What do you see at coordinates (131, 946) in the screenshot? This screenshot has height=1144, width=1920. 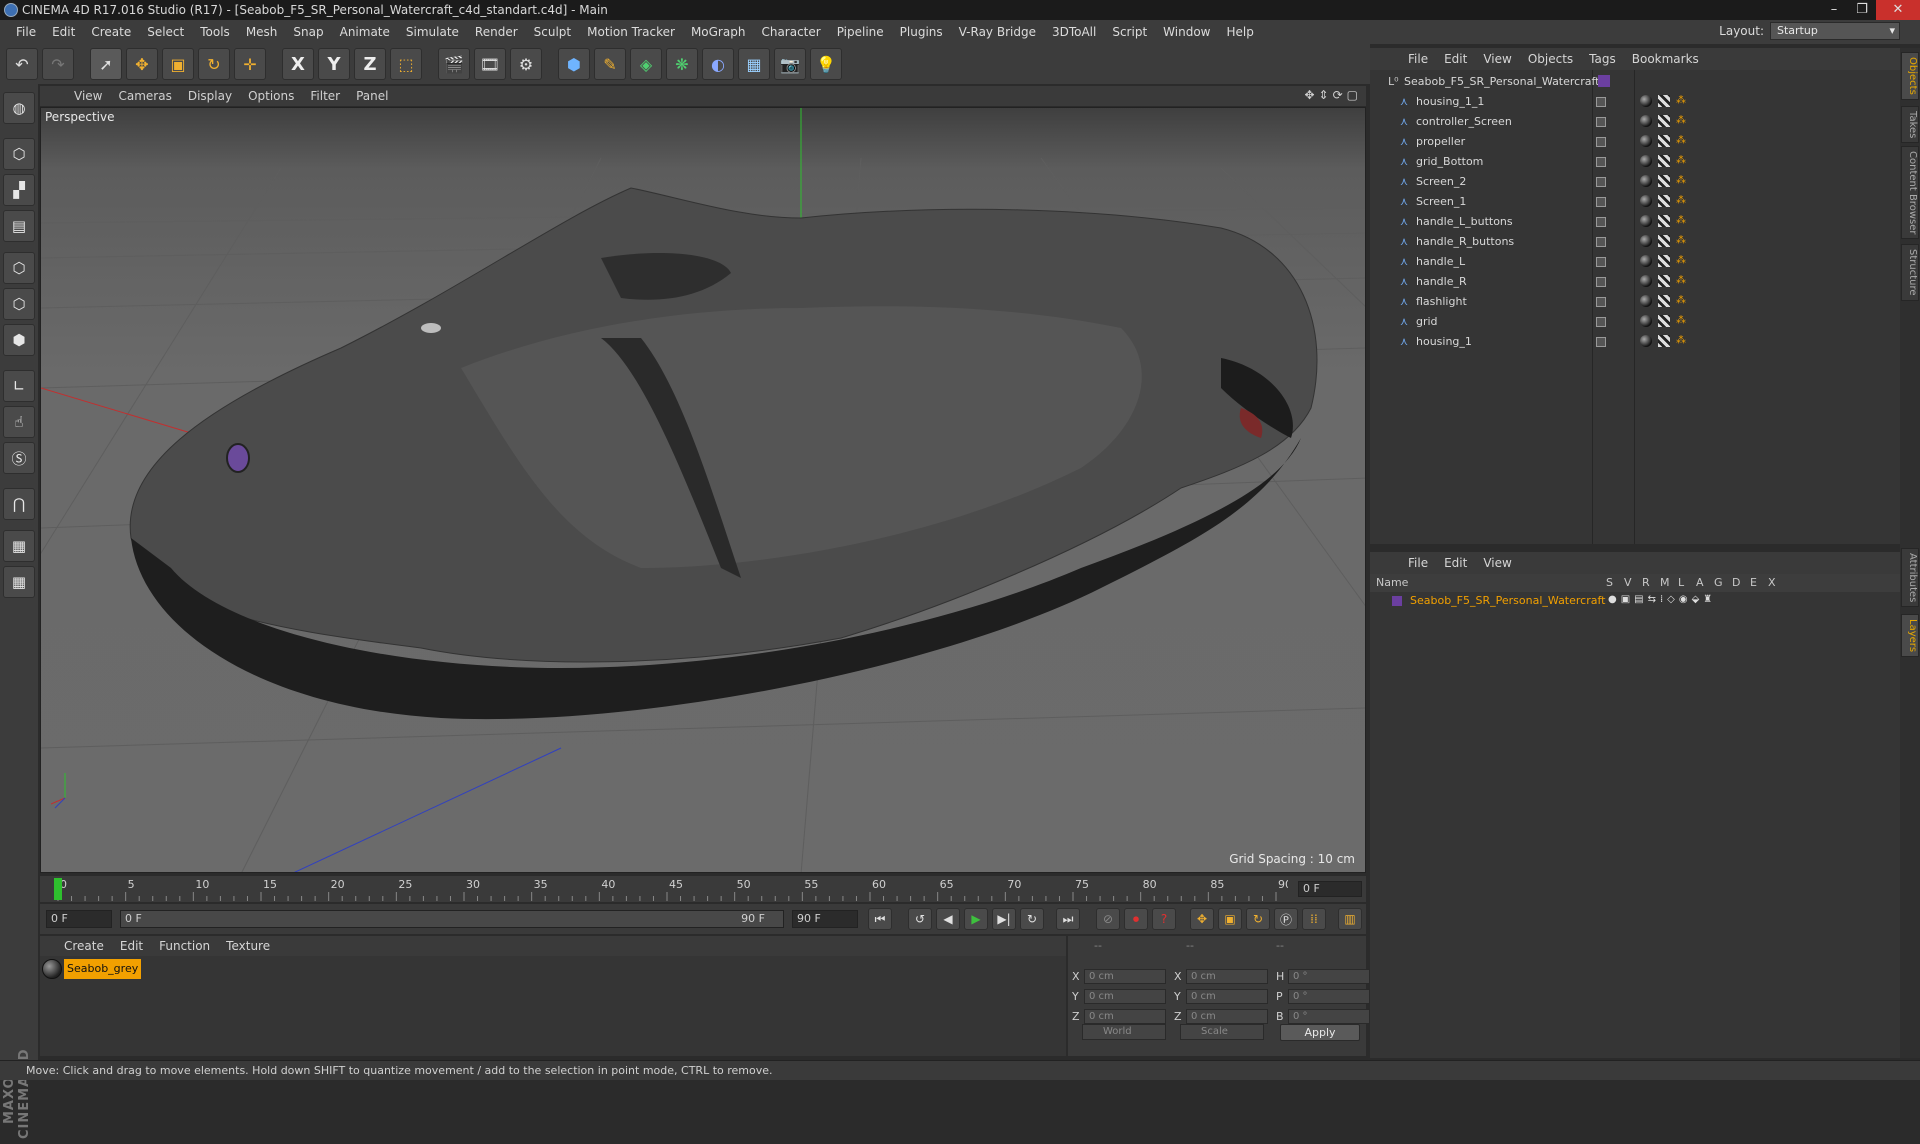 I see `material-menu-edit: Edit` at bounding box center [131, 946].